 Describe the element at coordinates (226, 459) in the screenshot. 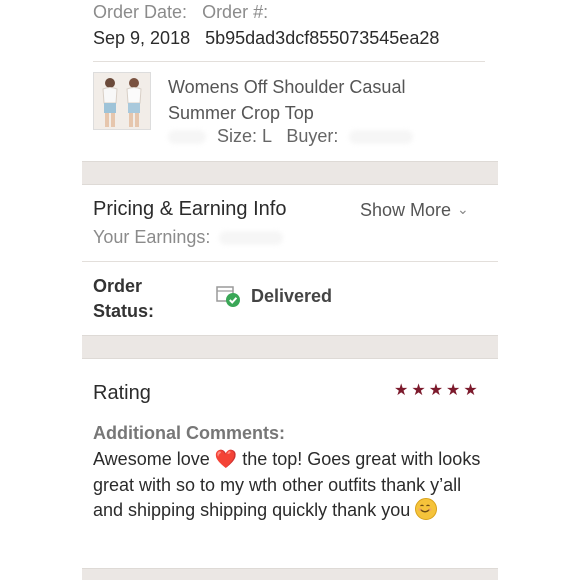

I see `heart-emoji-icon: ❤️` at that location.